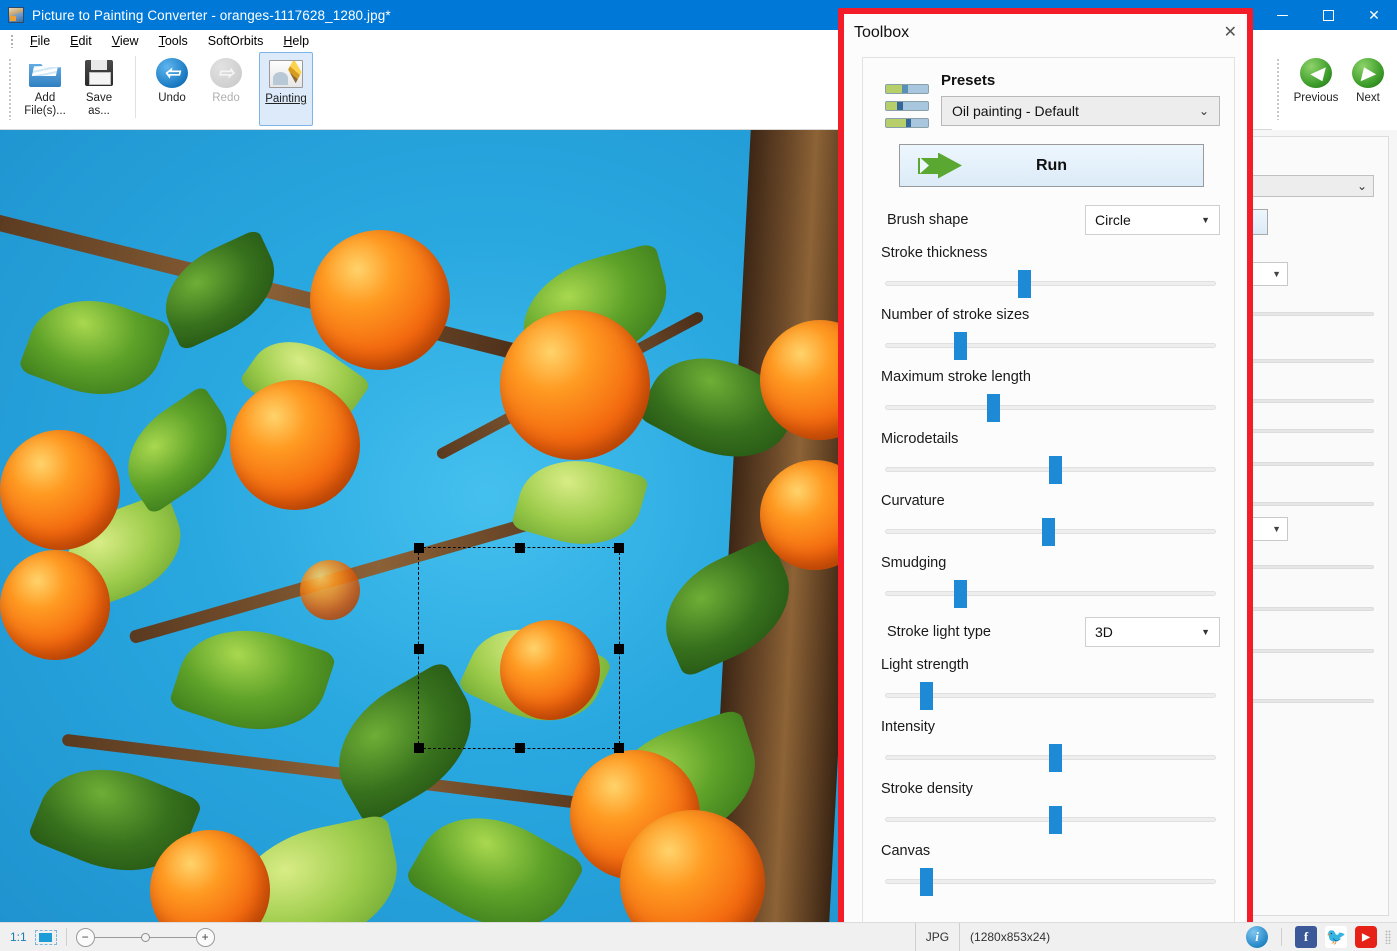 Image resolution: width=1397 pixels, height=951 pixels. Describe the element at coordinates (1104, 632) in the screenshot. I see `stroke-light-type-value: 3D` at that location.